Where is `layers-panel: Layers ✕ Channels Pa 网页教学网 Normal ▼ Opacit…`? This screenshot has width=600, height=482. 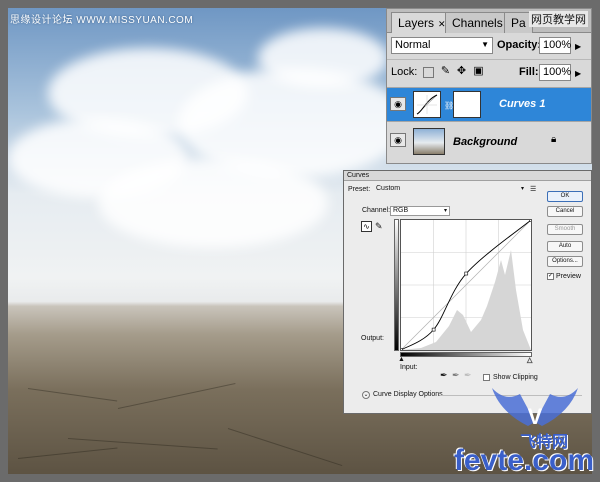
layers-panel: Layers ✕ Channels Pa 网页教学网 Normal ▼ Opacit… is located at coordinates (489, 86).